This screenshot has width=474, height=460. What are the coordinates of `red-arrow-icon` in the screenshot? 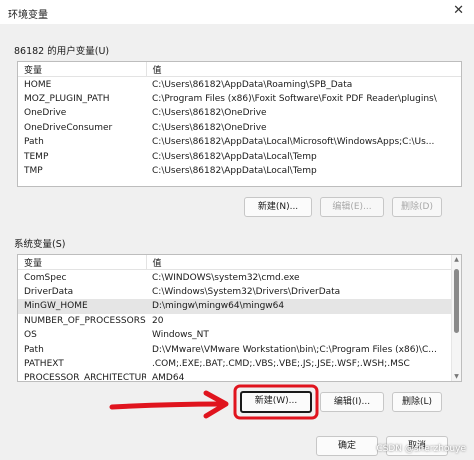 It's located at (167, 405).